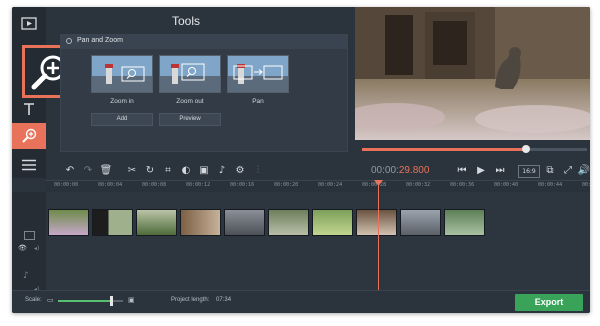  I want to click on preset-label-zoom-in: Zoom in, so click(122, 101).